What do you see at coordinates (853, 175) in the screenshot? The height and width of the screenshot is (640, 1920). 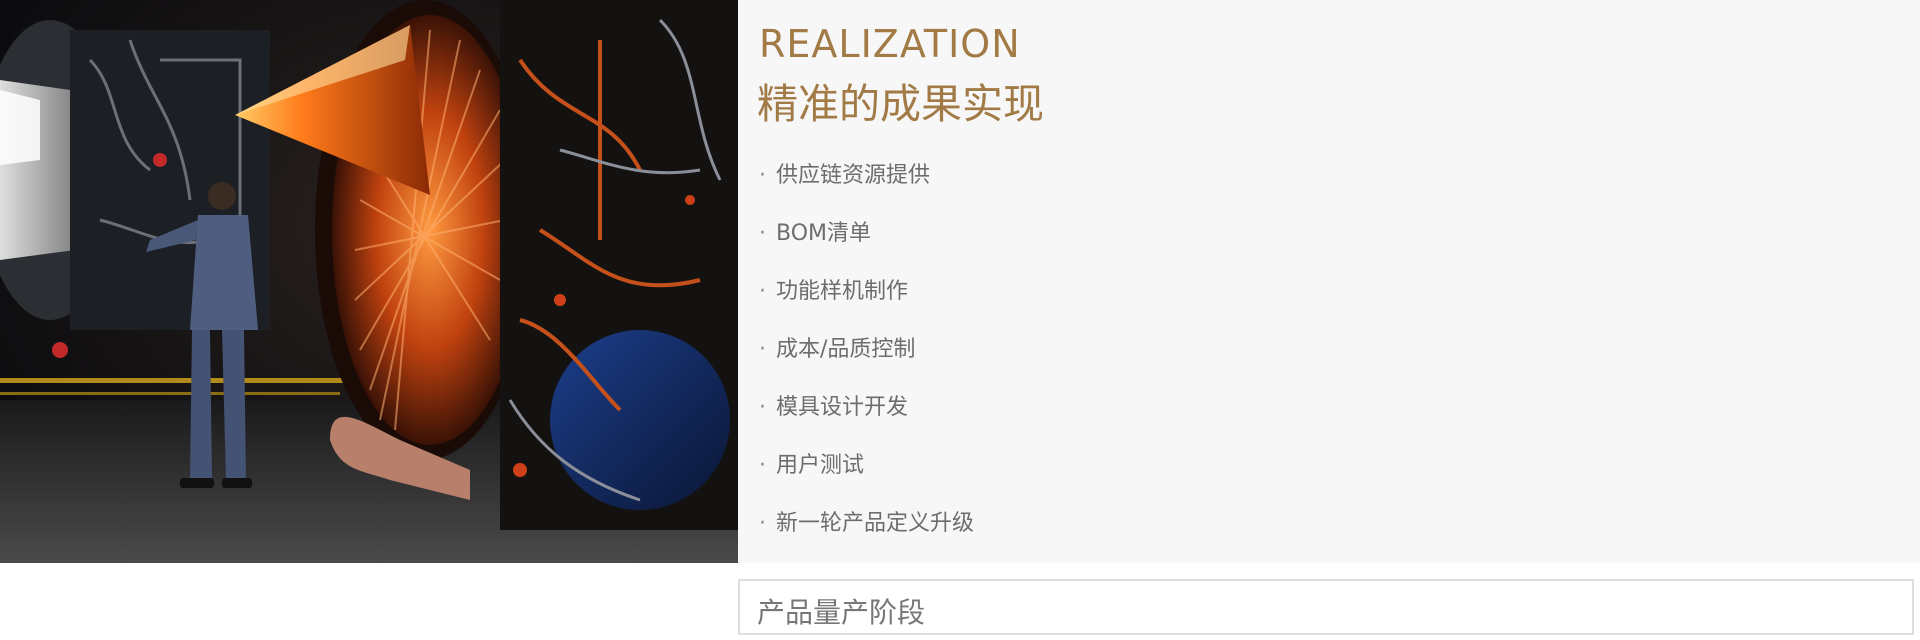 I see `list-item-label: 供应链资源提供` at bounding box center [853, 175].